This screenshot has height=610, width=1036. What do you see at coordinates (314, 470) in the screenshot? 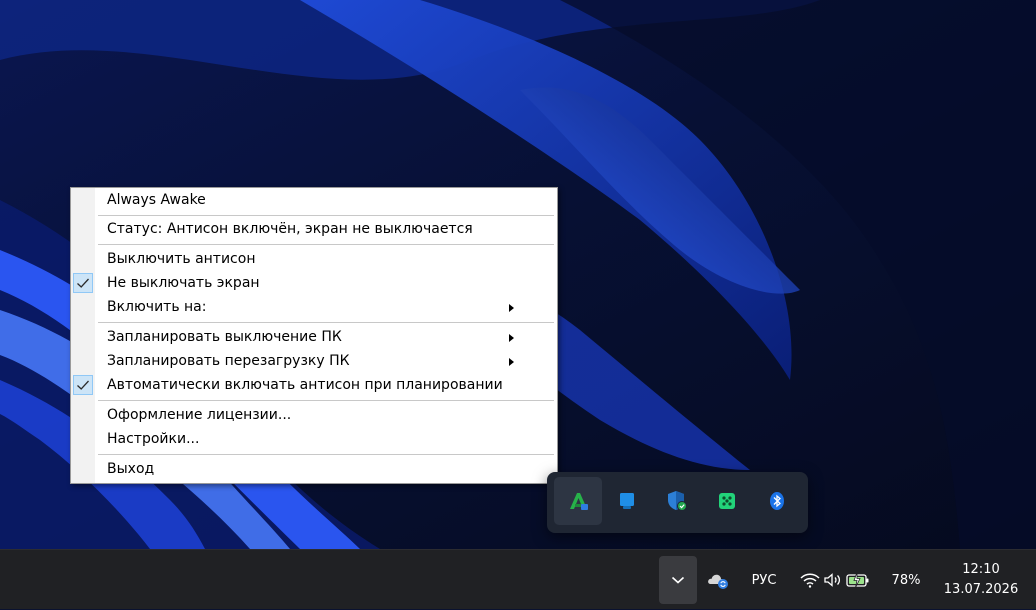
I see `menu-item-exit: Выход` at bounding box center [314, 470].